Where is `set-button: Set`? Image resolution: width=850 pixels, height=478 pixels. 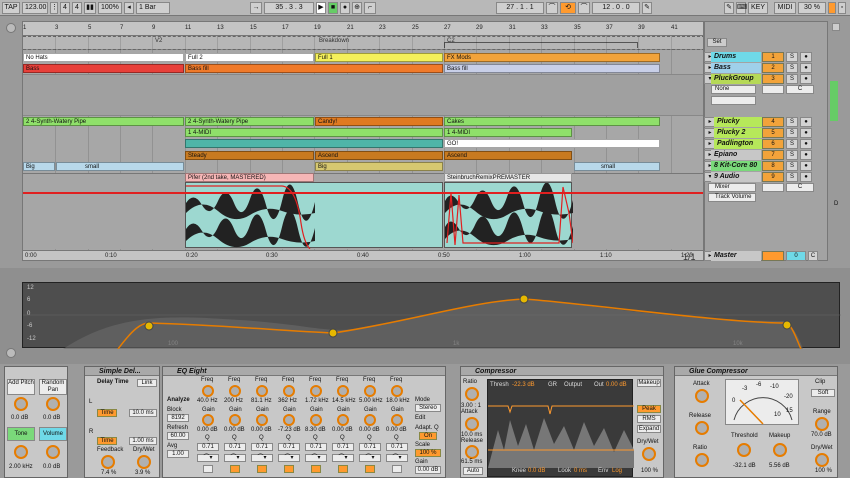
set-button: Set is located at coordinates (717, 42).